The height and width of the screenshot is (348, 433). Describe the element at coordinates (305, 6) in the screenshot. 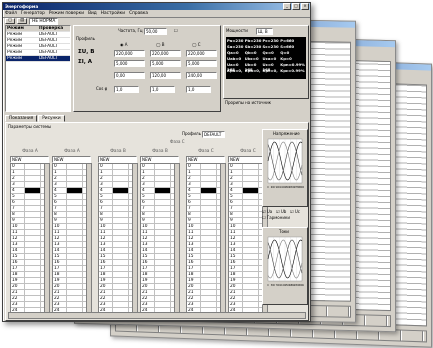

I see `close-button: ×` at that location.